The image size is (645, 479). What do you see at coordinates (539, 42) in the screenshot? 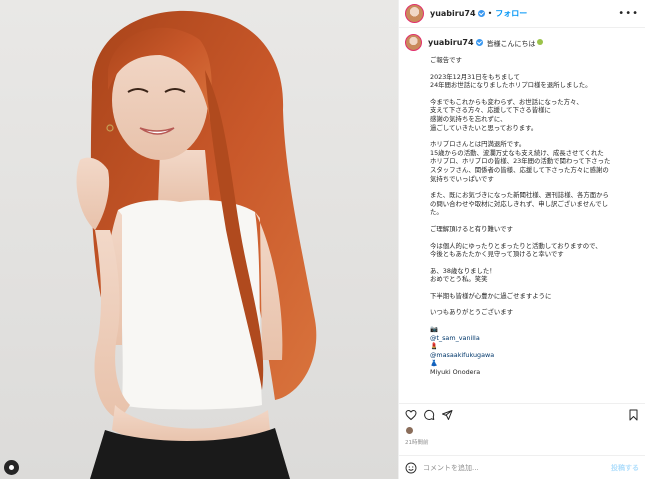
I see `sparkle-emoji-icon` at bounding box center [539, 42].